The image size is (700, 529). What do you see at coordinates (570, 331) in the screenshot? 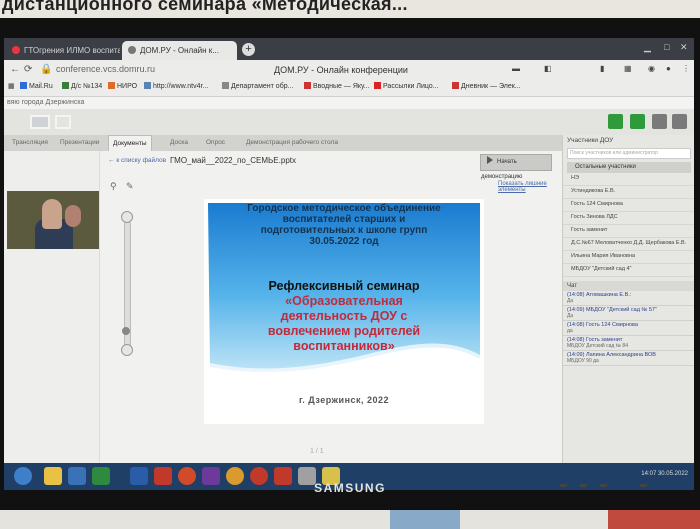
I see `chat-text: да` at bounding box center [570, 331].